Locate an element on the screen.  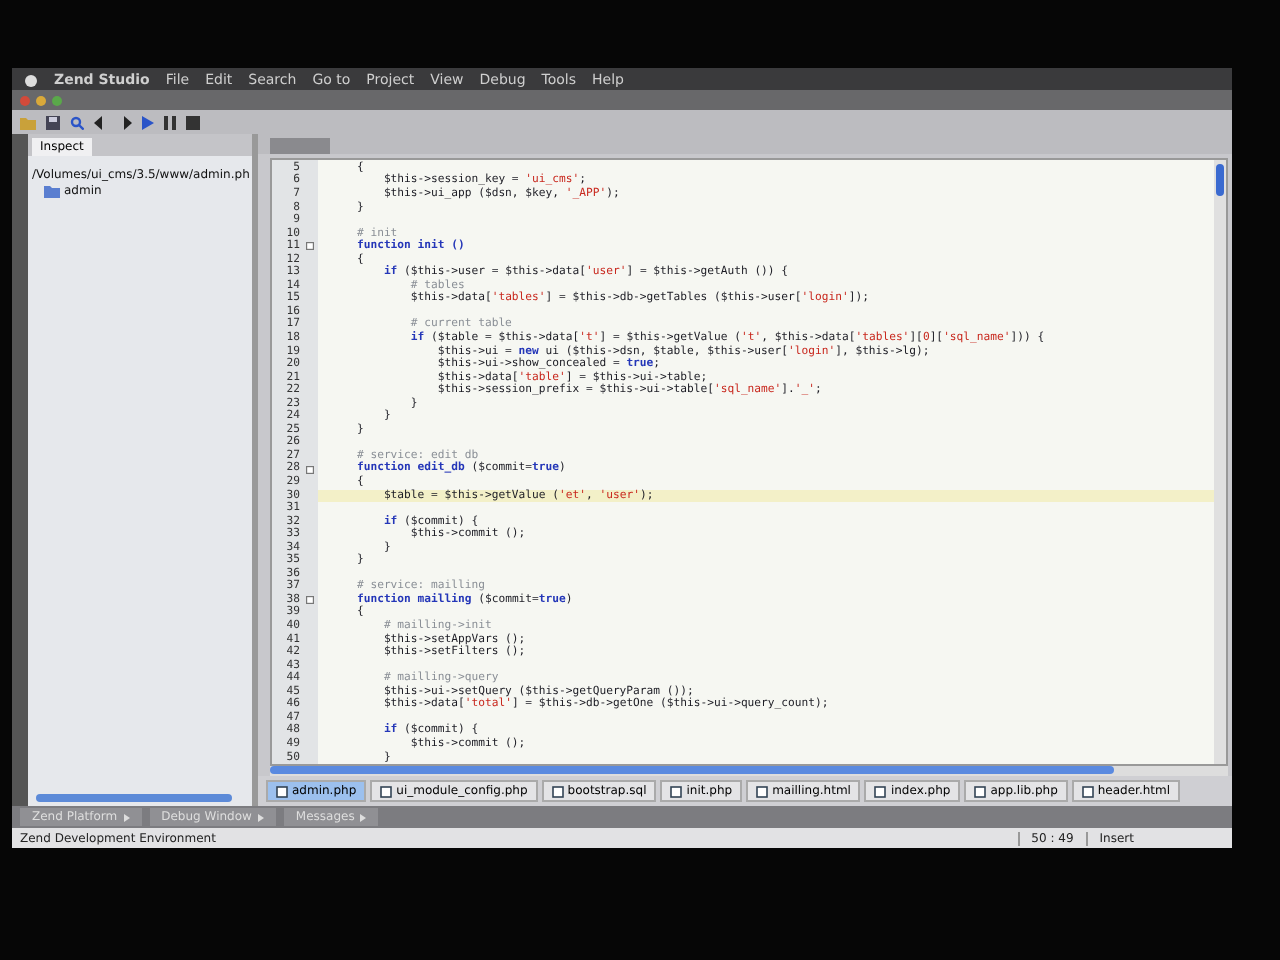
arrow-left-icon is located at coordinates (101, 122).